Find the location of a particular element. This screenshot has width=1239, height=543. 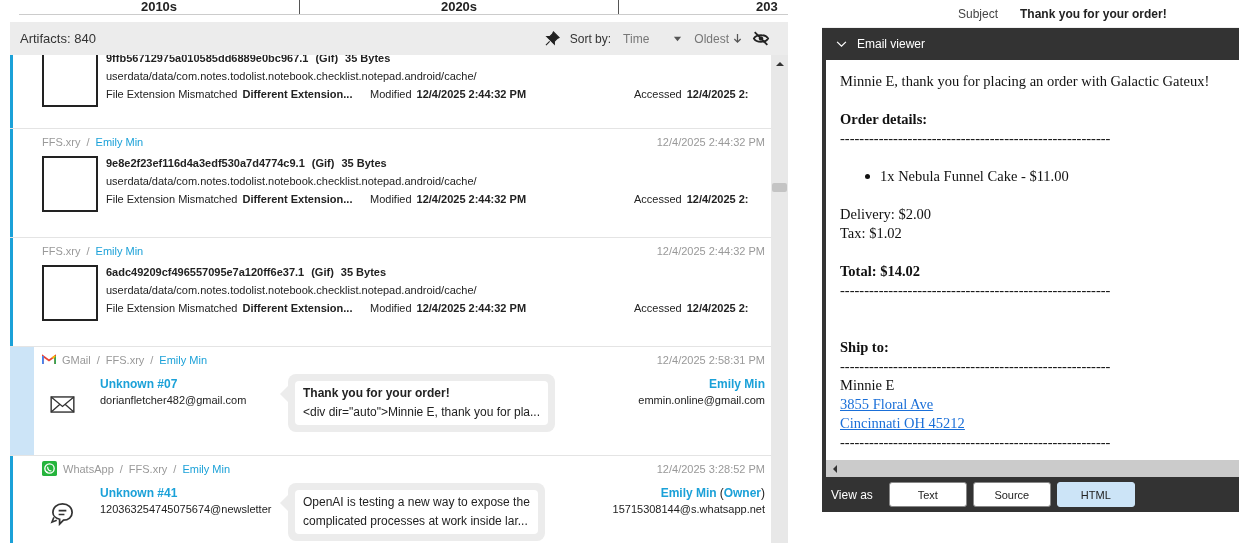

hidden-eye-icon is located at coordinates (761, 38).